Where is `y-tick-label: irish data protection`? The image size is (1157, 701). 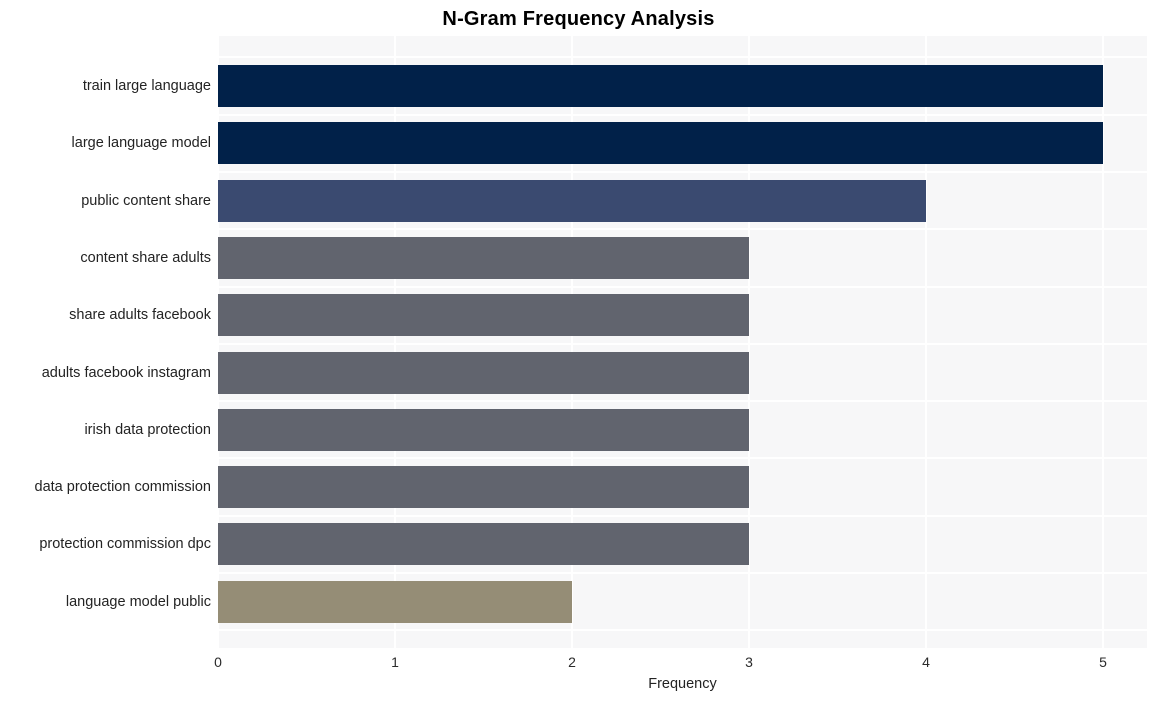 y-tick-label: irish data protection is located at coordinates (147, 429).